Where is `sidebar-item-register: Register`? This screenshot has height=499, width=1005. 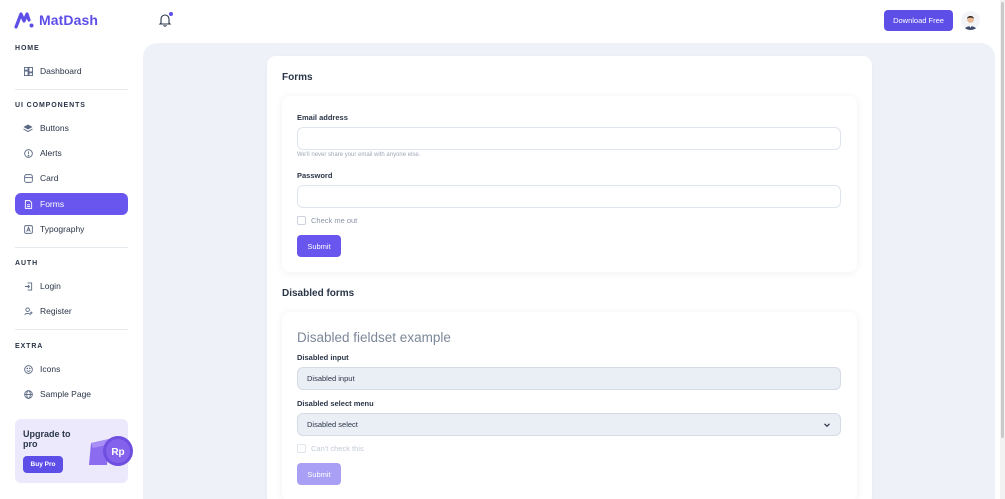 sidebar-item-register: Register is located at coordinates (71, 311).